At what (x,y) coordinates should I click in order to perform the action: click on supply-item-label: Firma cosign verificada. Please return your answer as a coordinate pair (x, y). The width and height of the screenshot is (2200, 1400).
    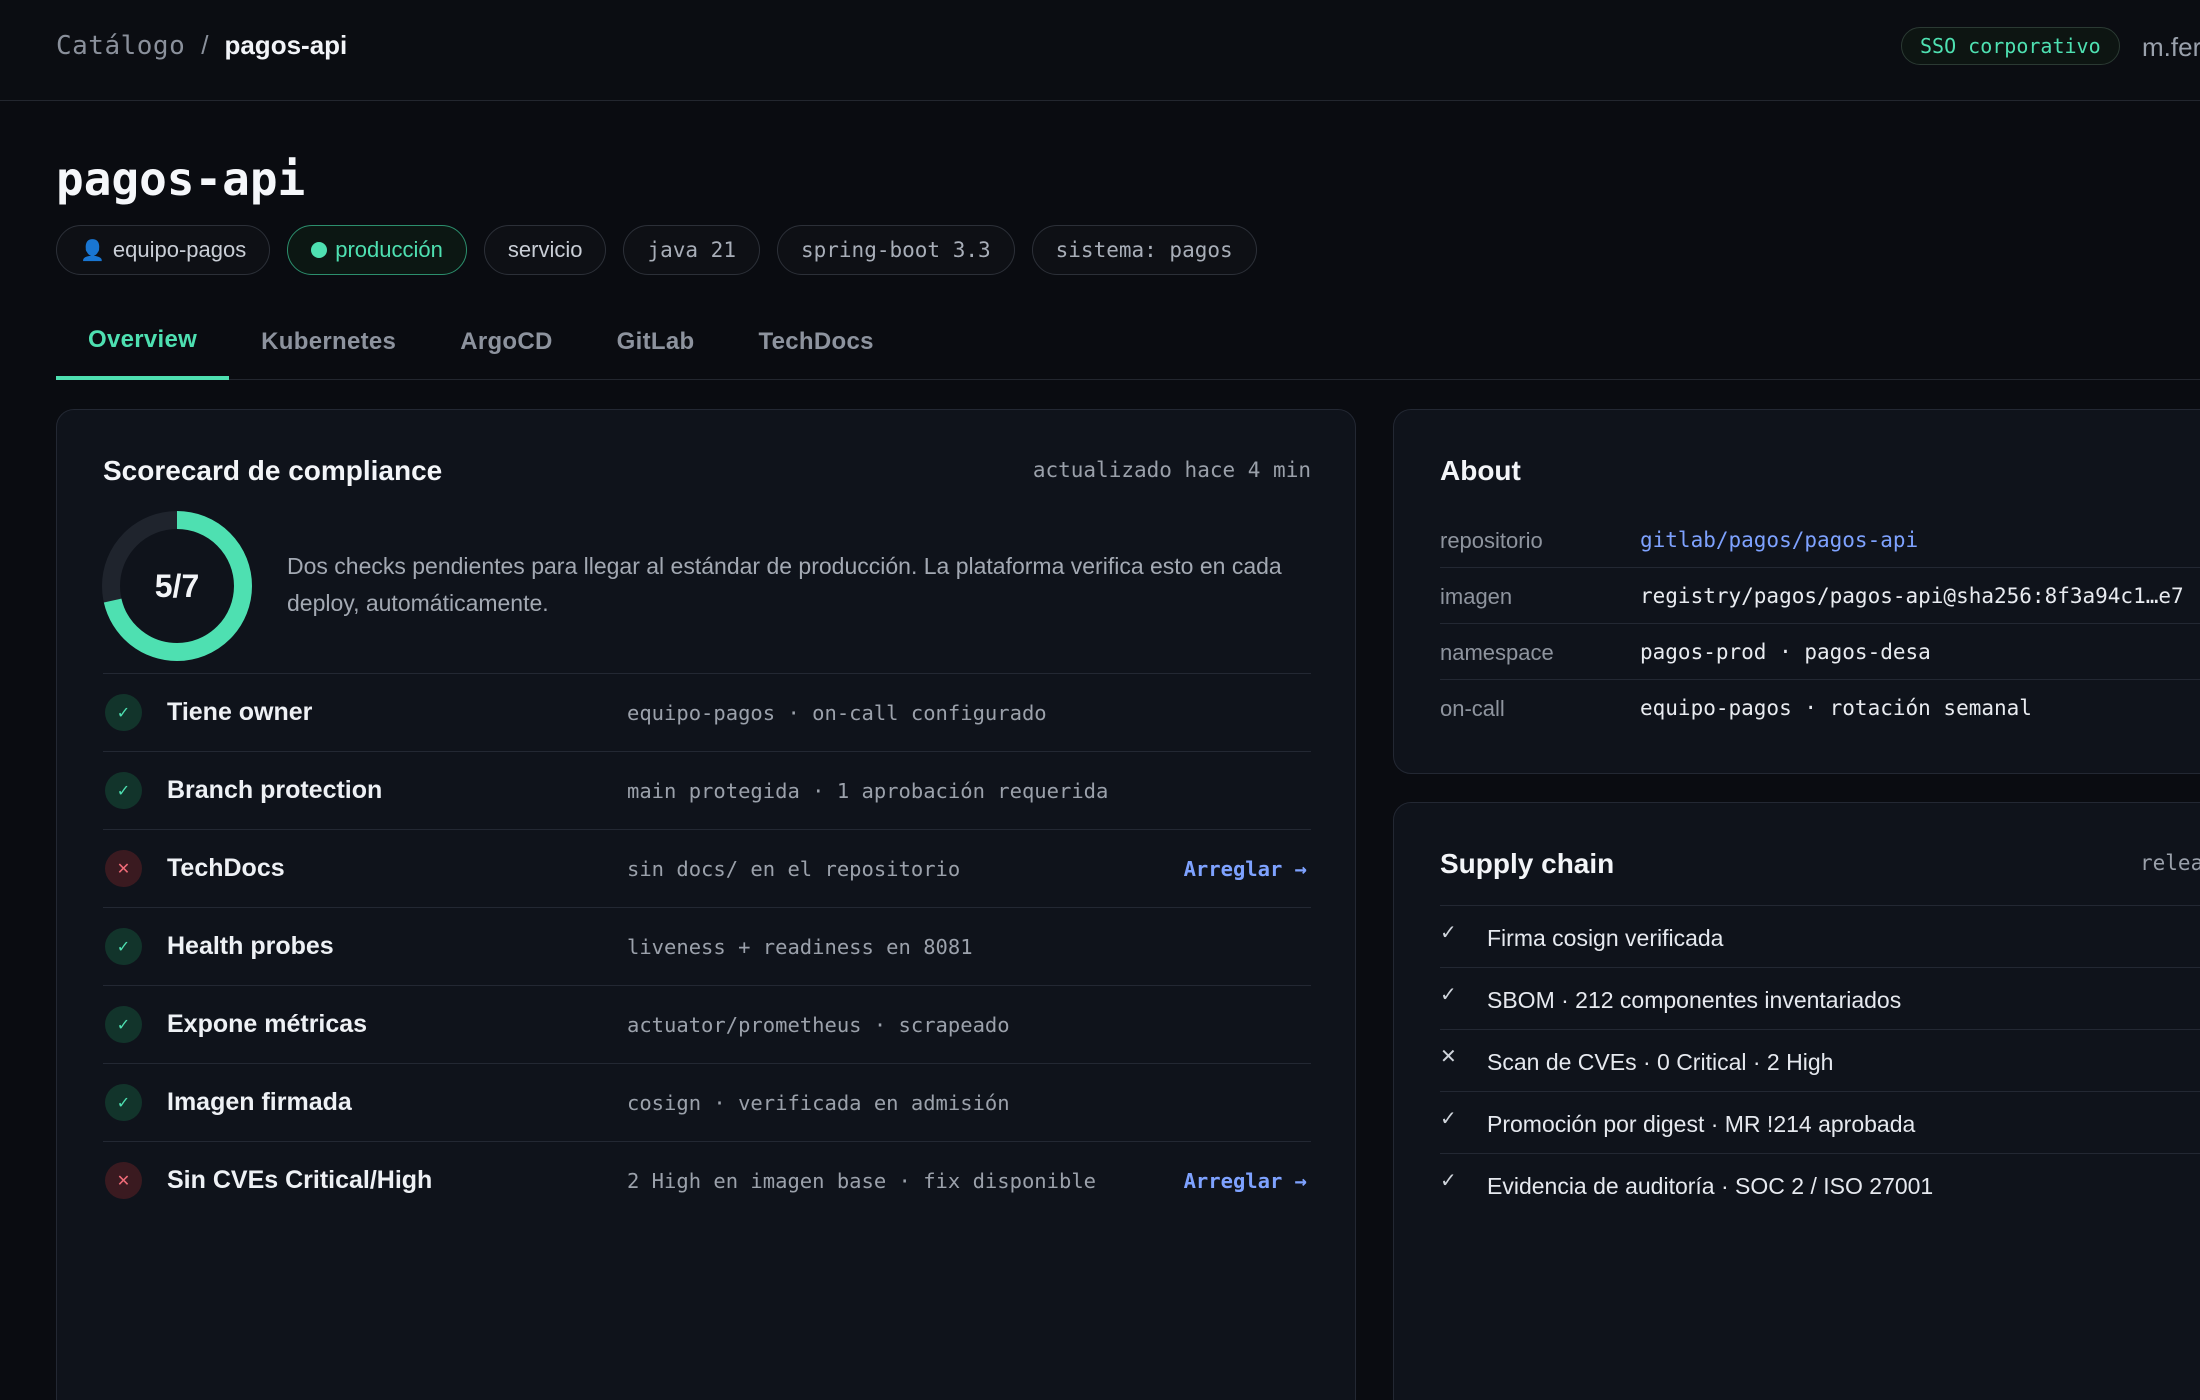
    Looking at the image, I should click on (1605, 938).